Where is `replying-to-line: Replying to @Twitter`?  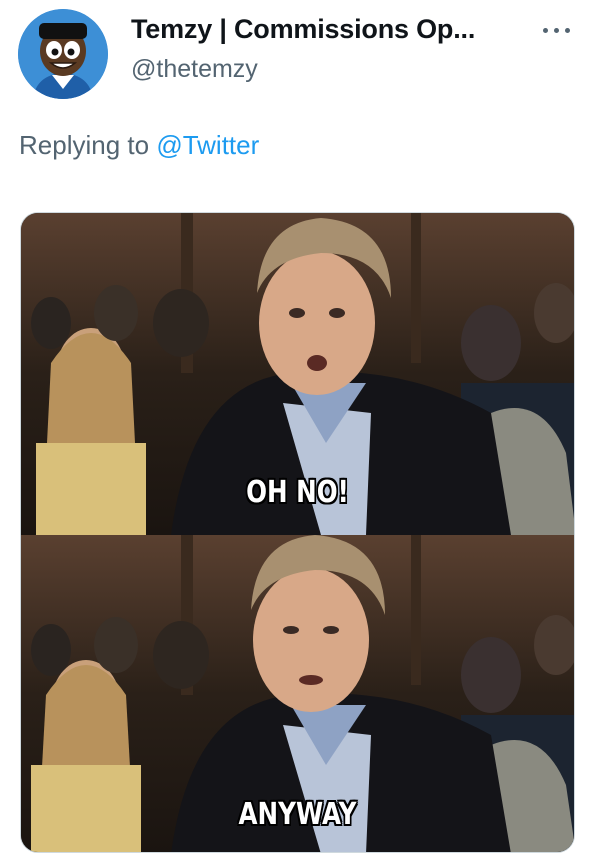
replying-to-line: Replying to @Twitter is located at coordinates (139, 145).